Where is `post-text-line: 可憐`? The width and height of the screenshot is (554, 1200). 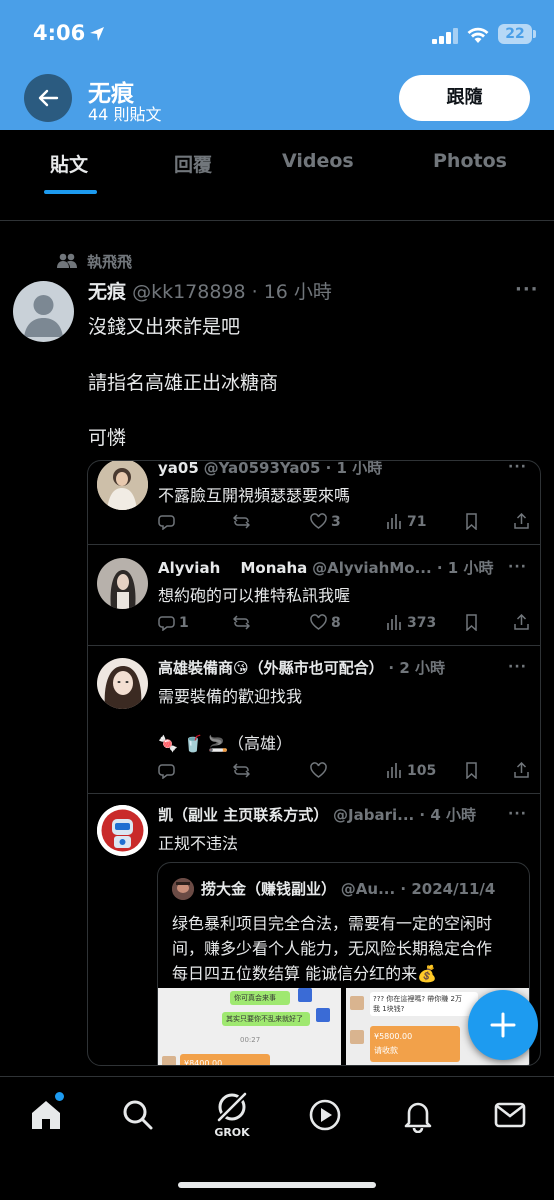 post-text-line: 可憐 is located at coordinates (107, 438).